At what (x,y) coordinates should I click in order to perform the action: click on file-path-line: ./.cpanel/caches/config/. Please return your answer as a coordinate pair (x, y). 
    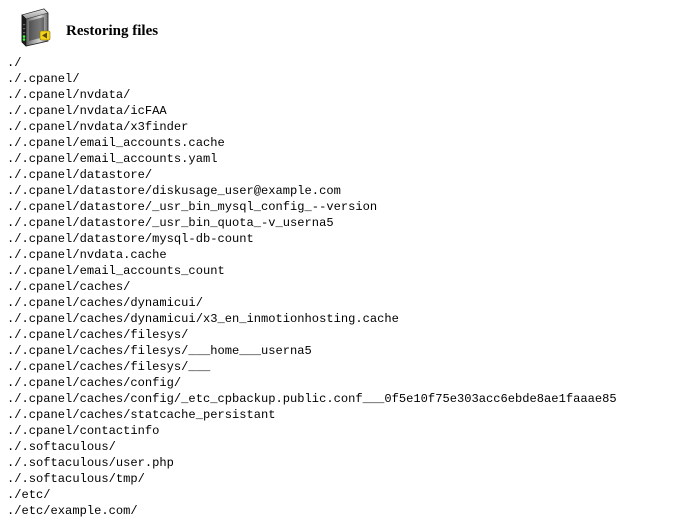
    Looking at the image, I should click on (94, 383).